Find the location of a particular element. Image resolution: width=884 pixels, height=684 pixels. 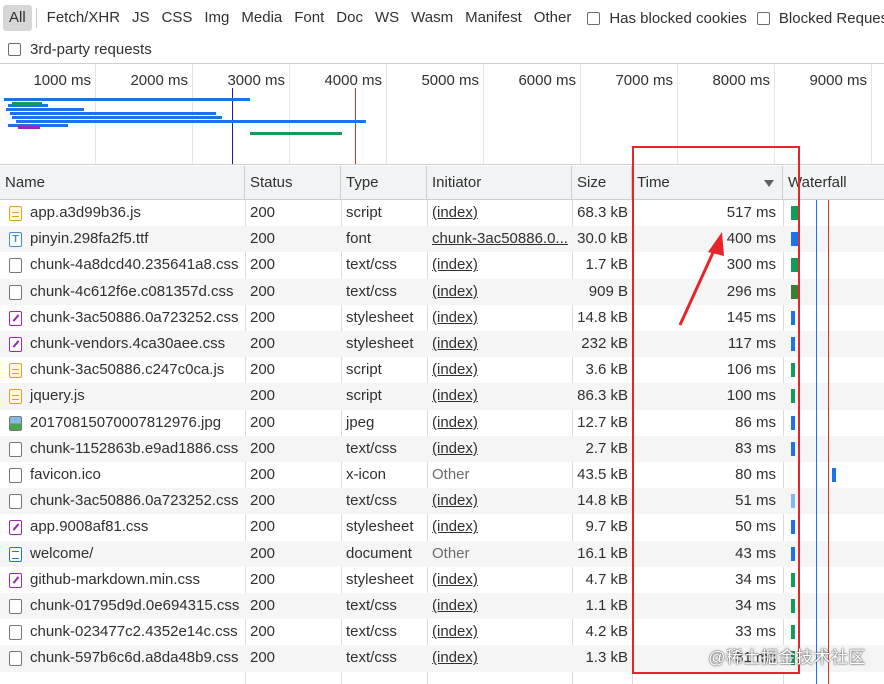

overview-tick-label: 2000 ms is located at coordinates (159, 80).